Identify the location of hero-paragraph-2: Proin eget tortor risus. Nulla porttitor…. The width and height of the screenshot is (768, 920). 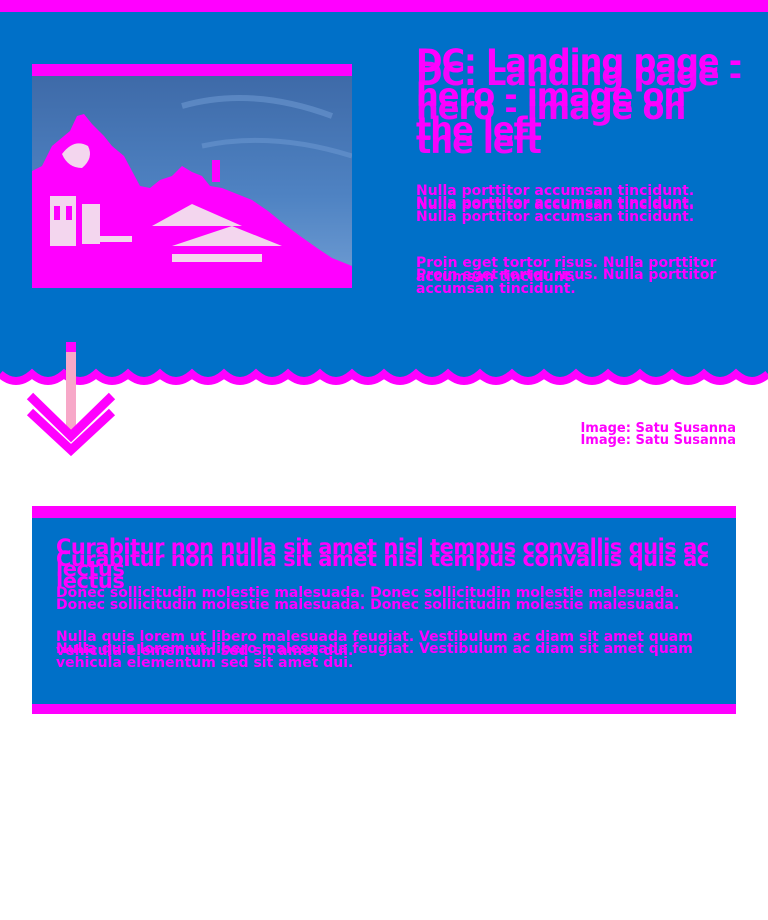
(576, 276).